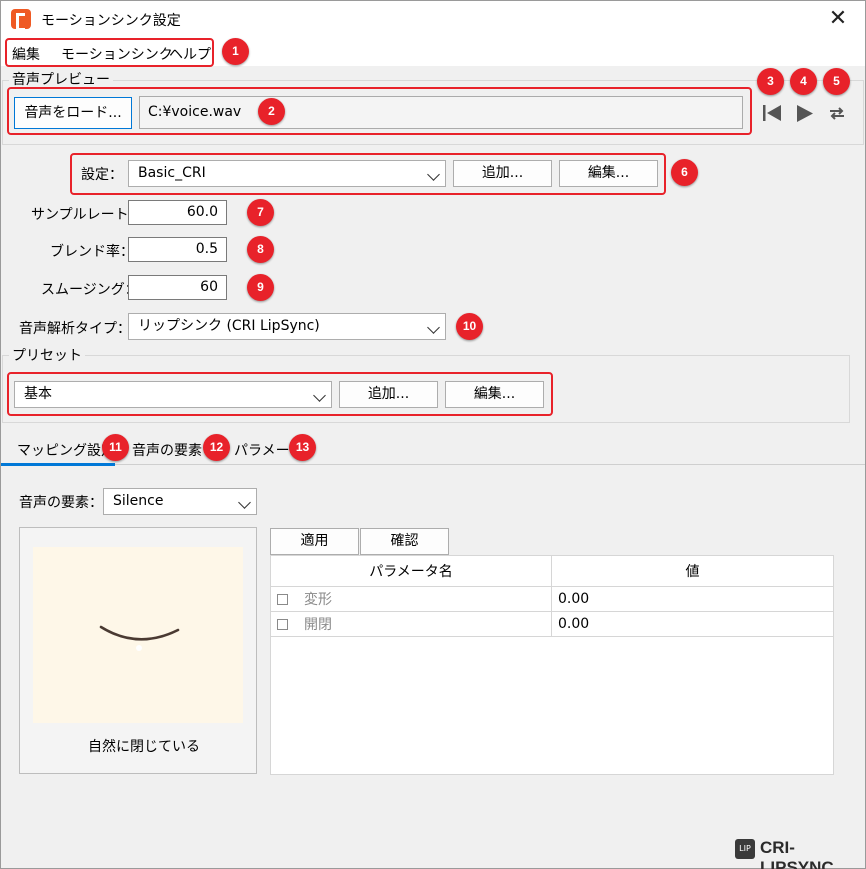  Describe the element at coordinates (87, 215) in the screenshot. I see `sample-rate-label: サンプルレート：` at that location.